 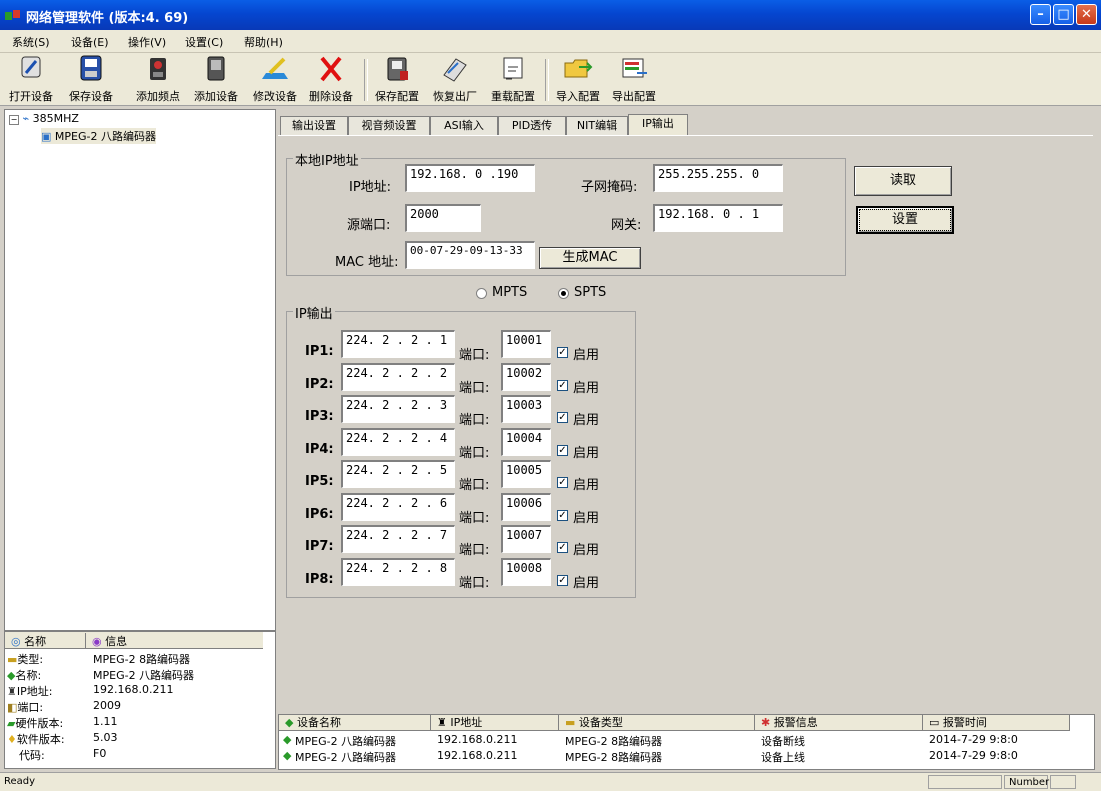 What do you see at coordinates (398, 441) in the screenshot?
I see `ip-output-address-input: 224. 2 . 2 . 4` at bounding box center [398, 441].